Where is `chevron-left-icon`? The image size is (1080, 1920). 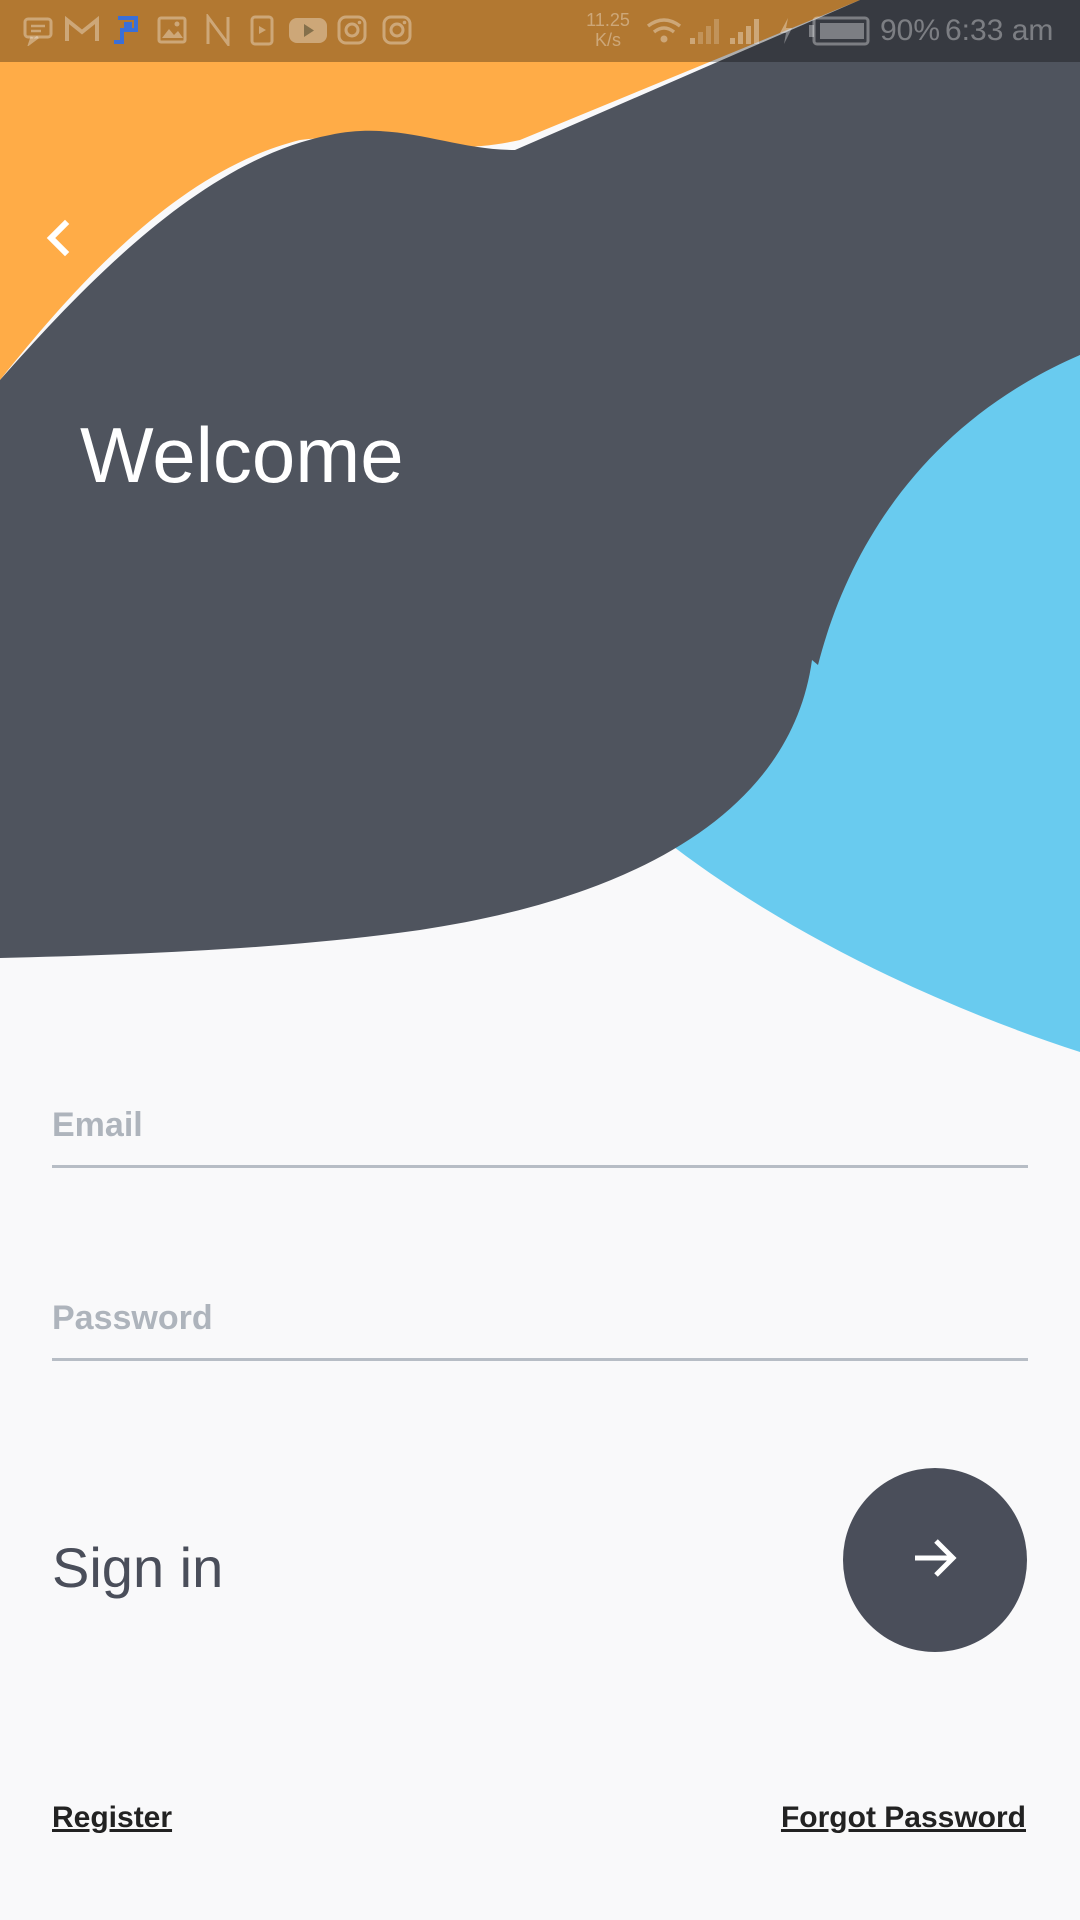
chevron-left-icon is located at coordinates (58, 240).